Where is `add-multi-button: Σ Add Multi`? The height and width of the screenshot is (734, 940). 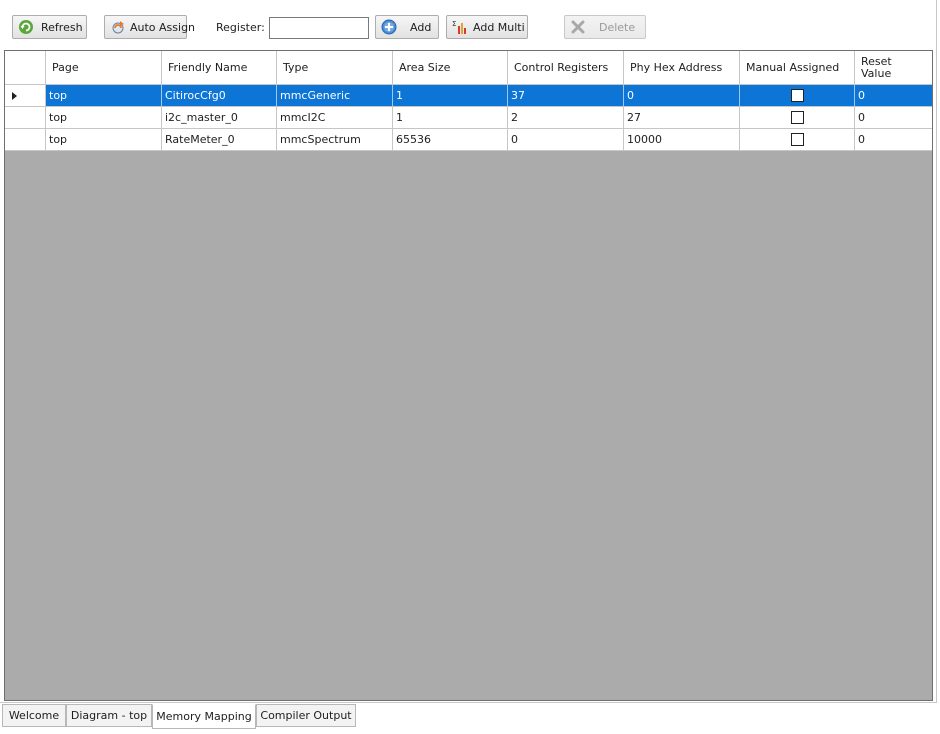 add-multi-button: Σ Add Multi is located at coordinates (487, 27).